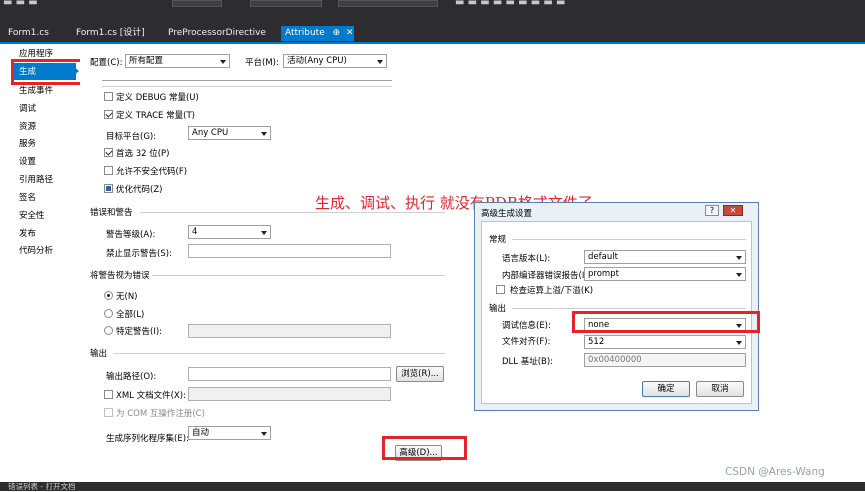 The width and height of the screenshot is (865, 492). Describe the element at coordinates (147, 439) in the screenshot. I see `serialize-label: 生成序列化程序集(E):` at that location.